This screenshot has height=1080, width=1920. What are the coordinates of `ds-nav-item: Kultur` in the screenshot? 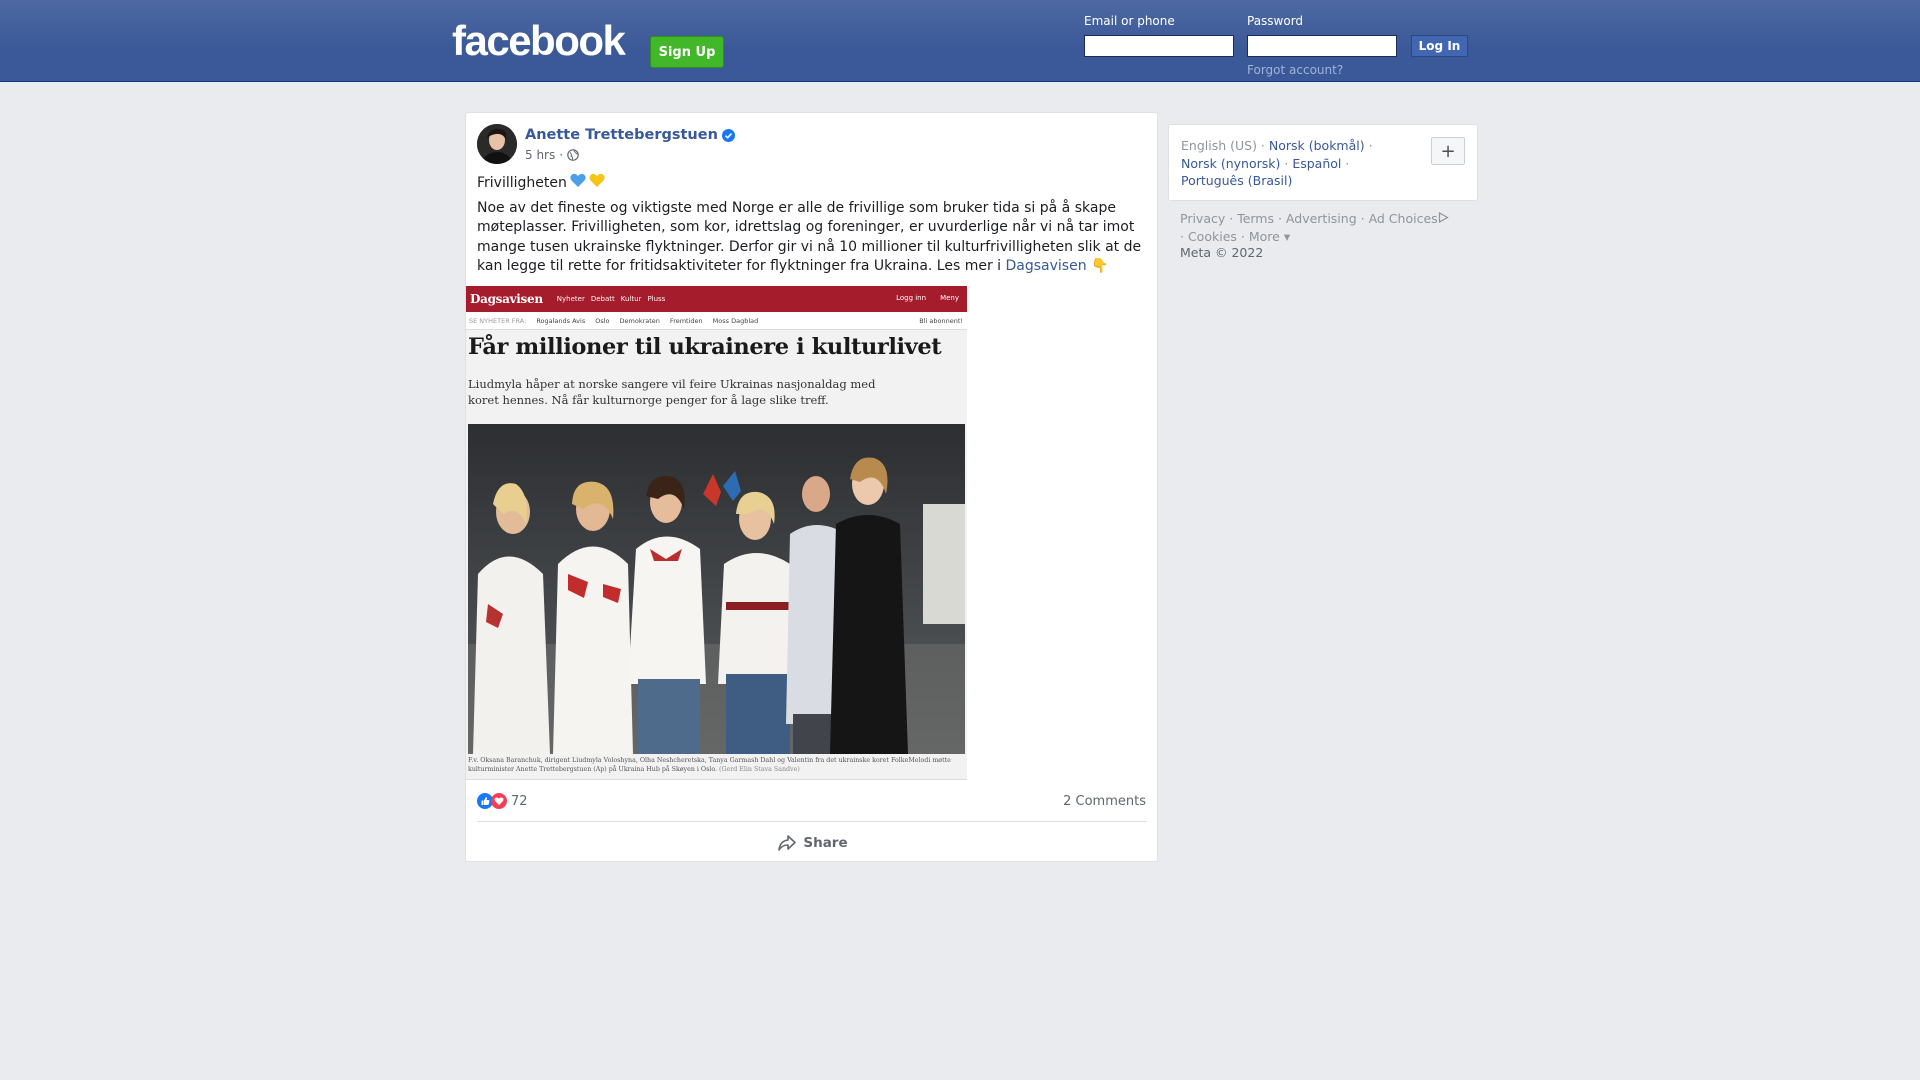 It's located at (631, 299).